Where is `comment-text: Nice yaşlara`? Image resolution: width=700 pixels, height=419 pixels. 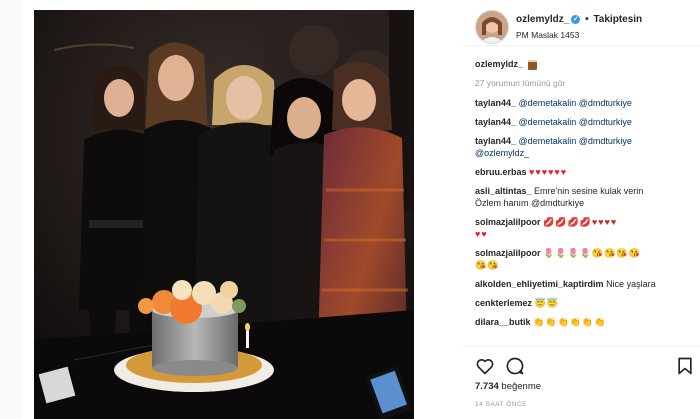 comment-text: Nice yaşlara is located at coordinates (631, 284).